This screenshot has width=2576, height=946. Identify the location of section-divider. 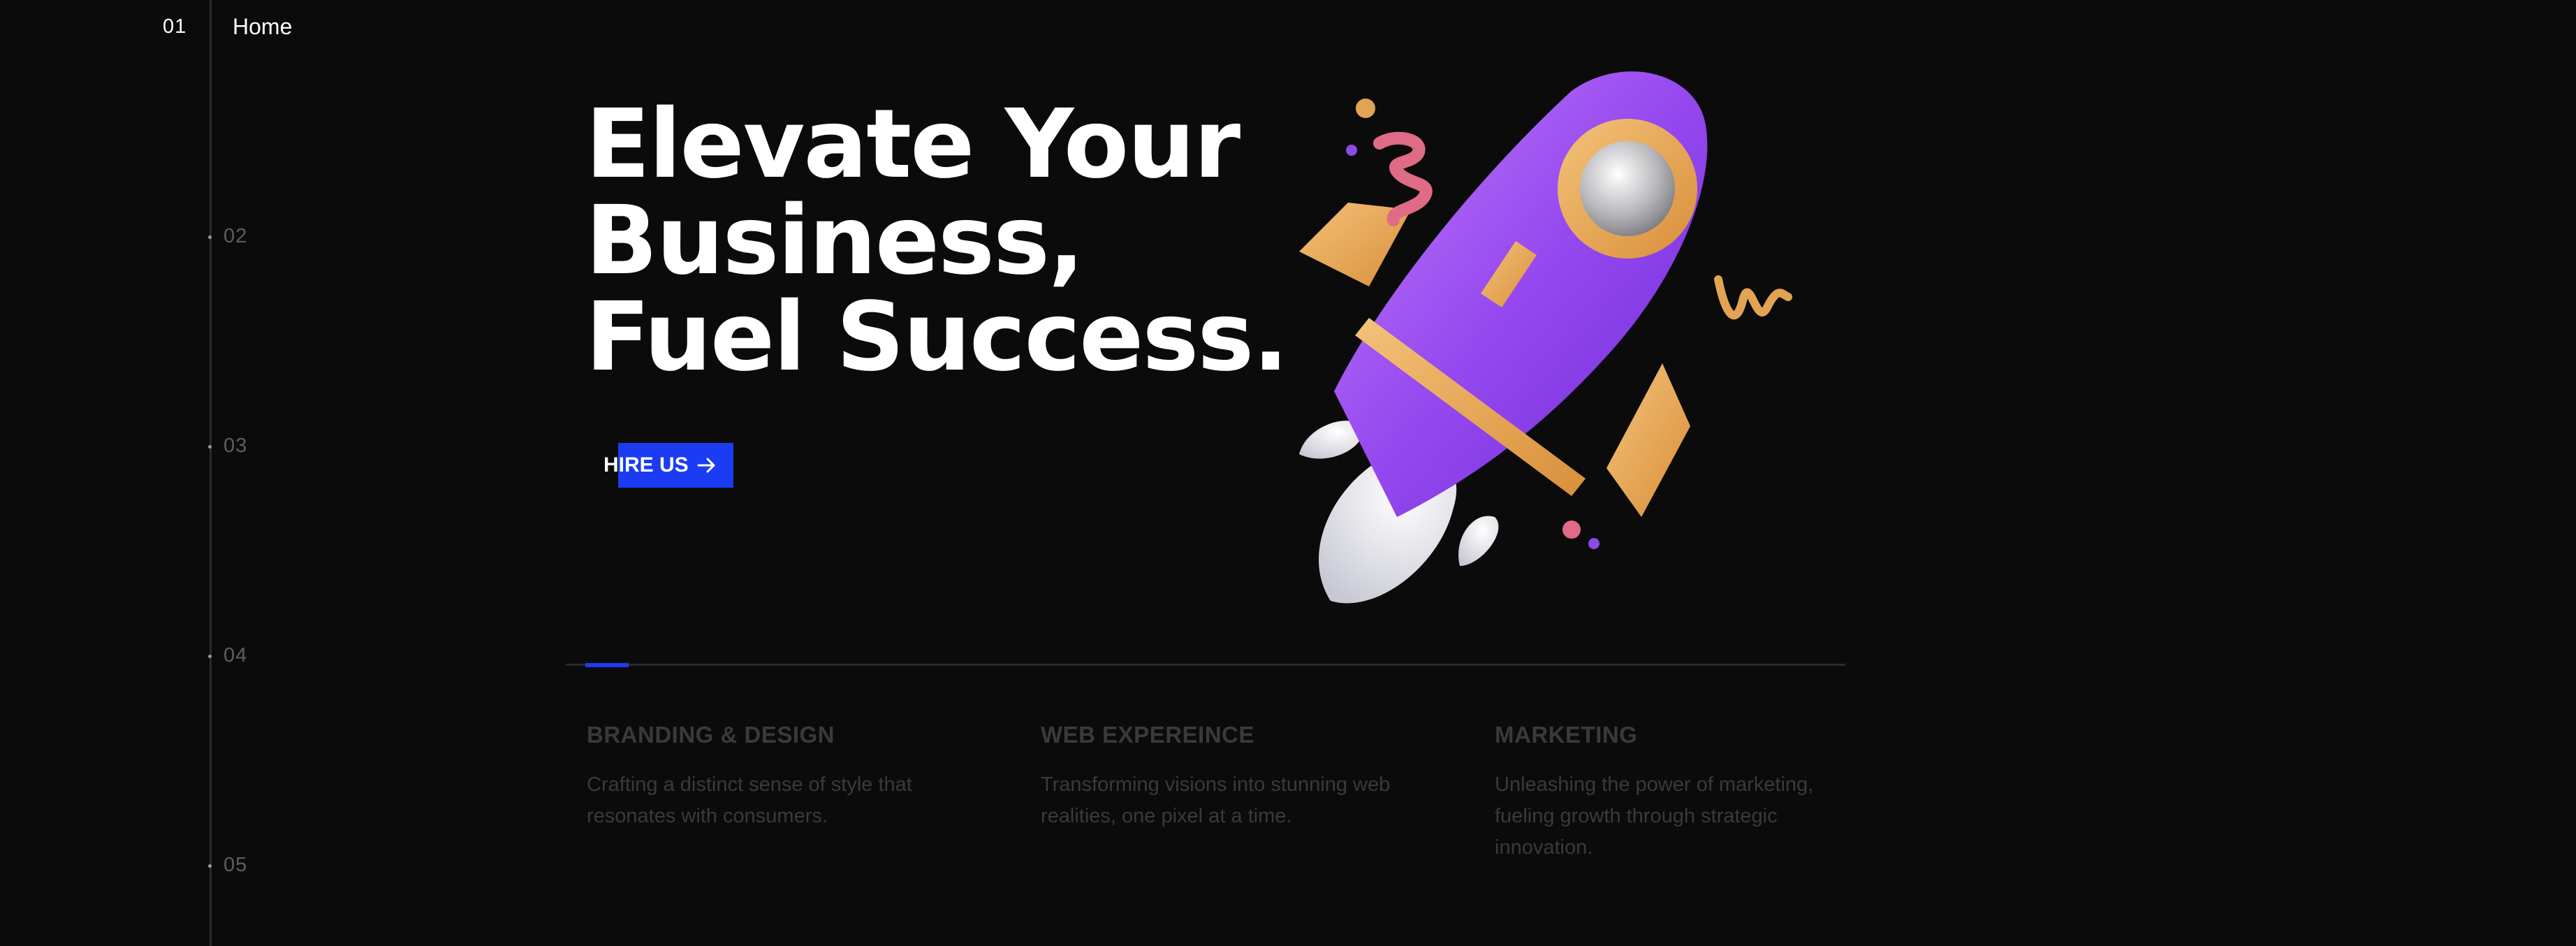
(1205, 665).